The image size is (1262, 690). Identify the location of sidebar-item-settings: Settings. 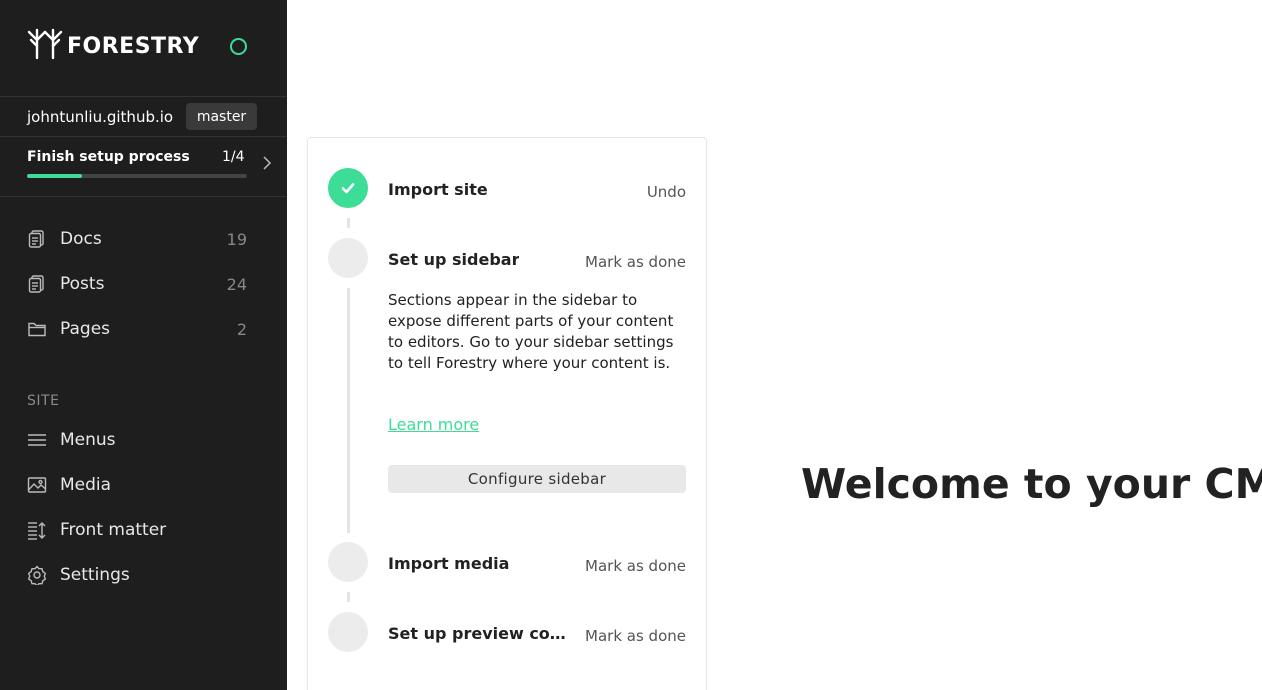
(143, 575).